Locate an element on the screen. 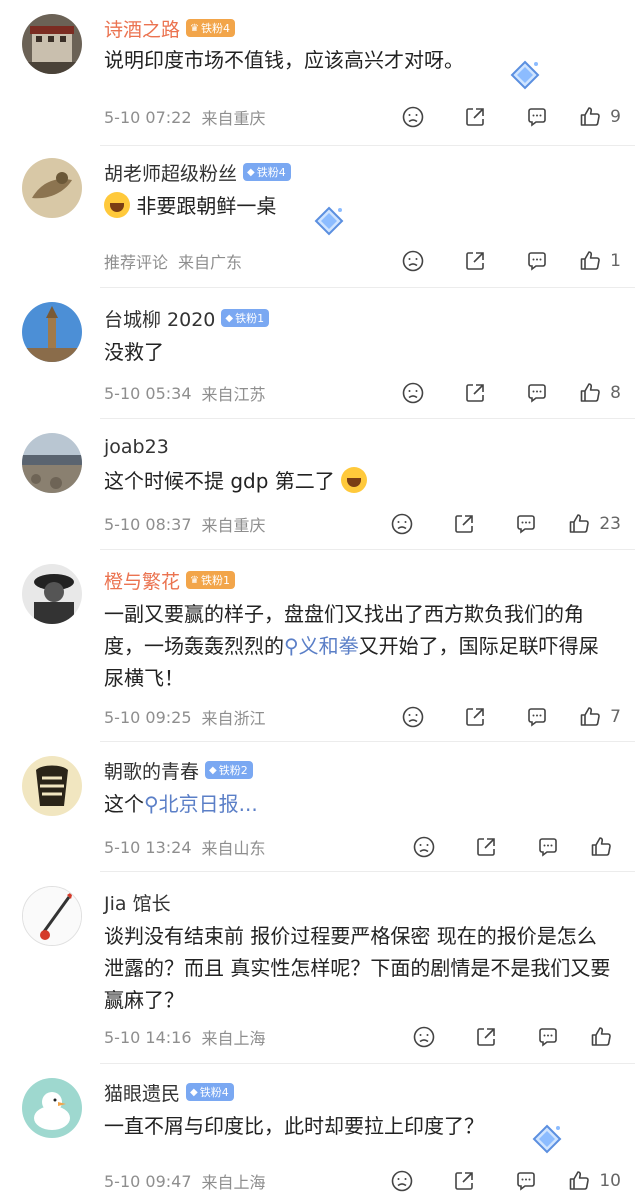 This screenshot has height=1200, width=635. timestamp: 5-10 14:16 is located at coordinates (148, 1037).